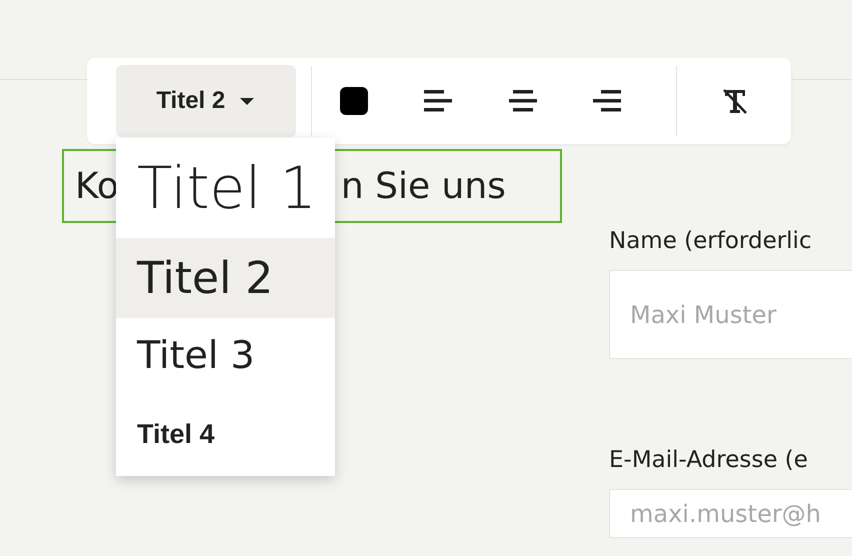  What do you see at coordinates (247, 101) in the screenshot?
I see `caret-icon` at bounding box center [247, 101].